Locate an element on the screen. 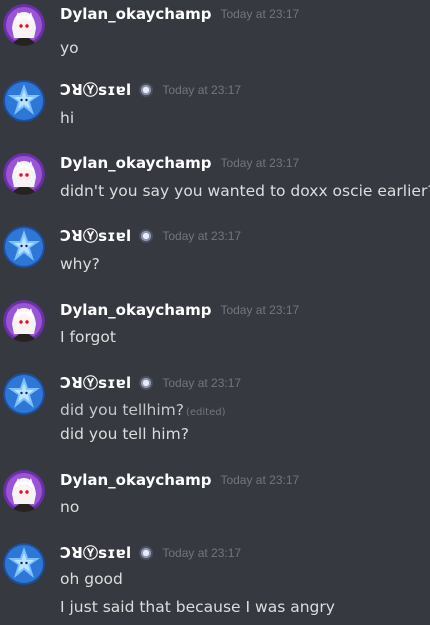 The image size is (430, 625). message-text: did you tellhim? (edited) is located at coordinates (143, 411).